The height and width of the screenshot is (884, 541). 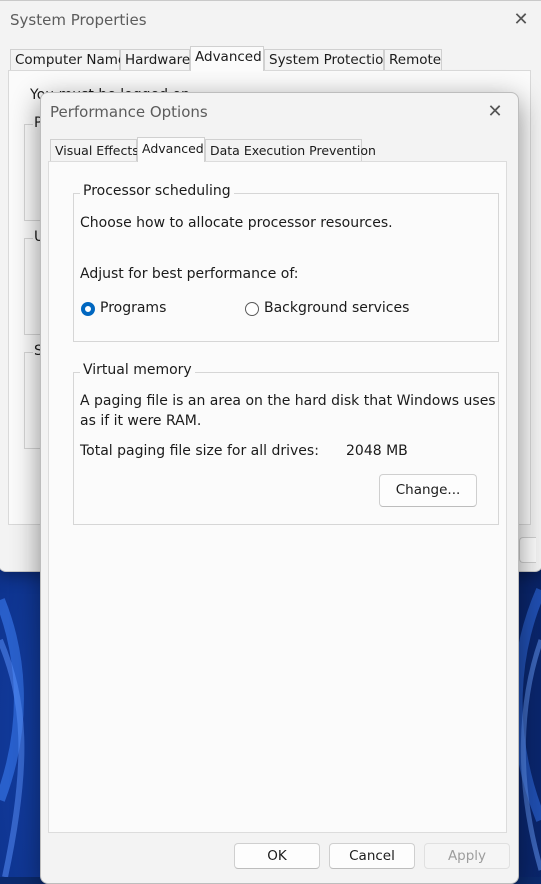 What do you see at coordinates (377, 451) in the screenshot?
I see `total-paging-value: 2048 MB` at bounding box center [377, 451].